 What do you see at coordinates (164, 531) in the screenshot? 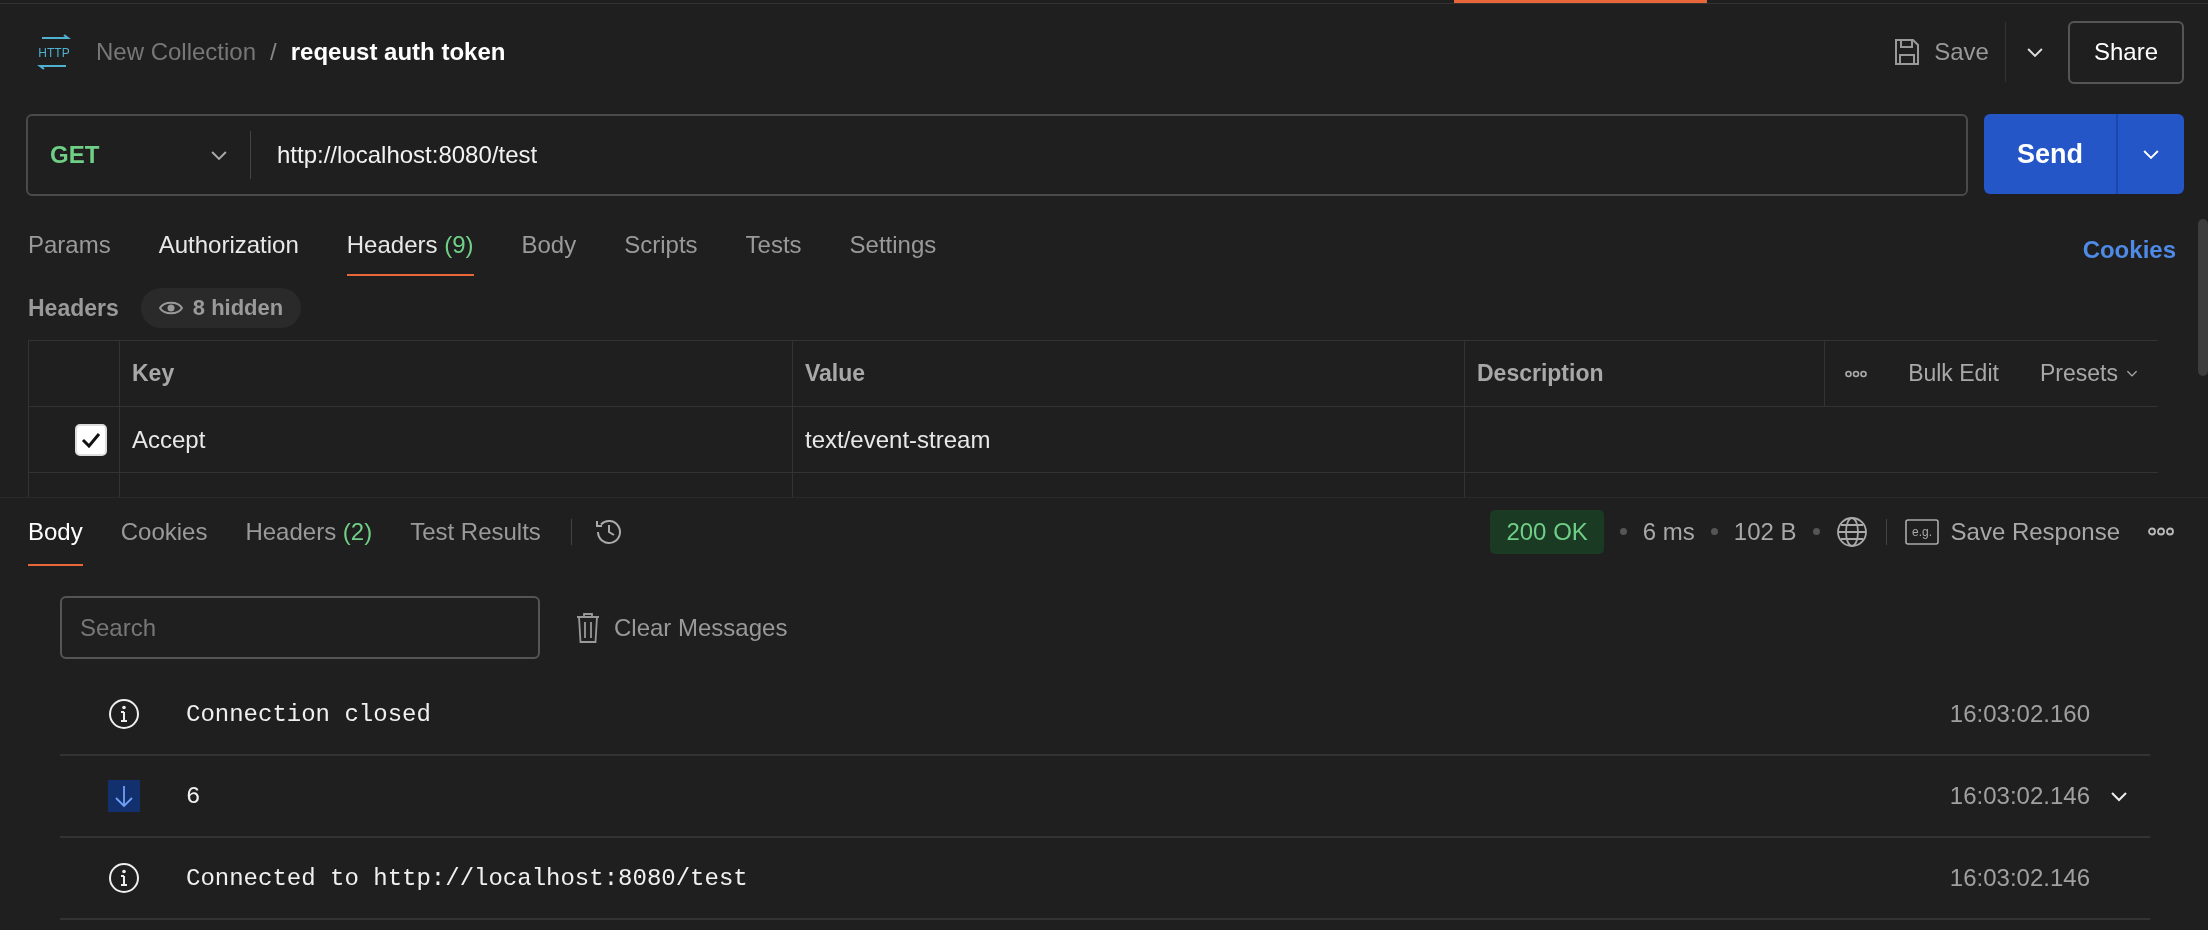
I see `tab: Cookies` at bounding box center [164, 531].